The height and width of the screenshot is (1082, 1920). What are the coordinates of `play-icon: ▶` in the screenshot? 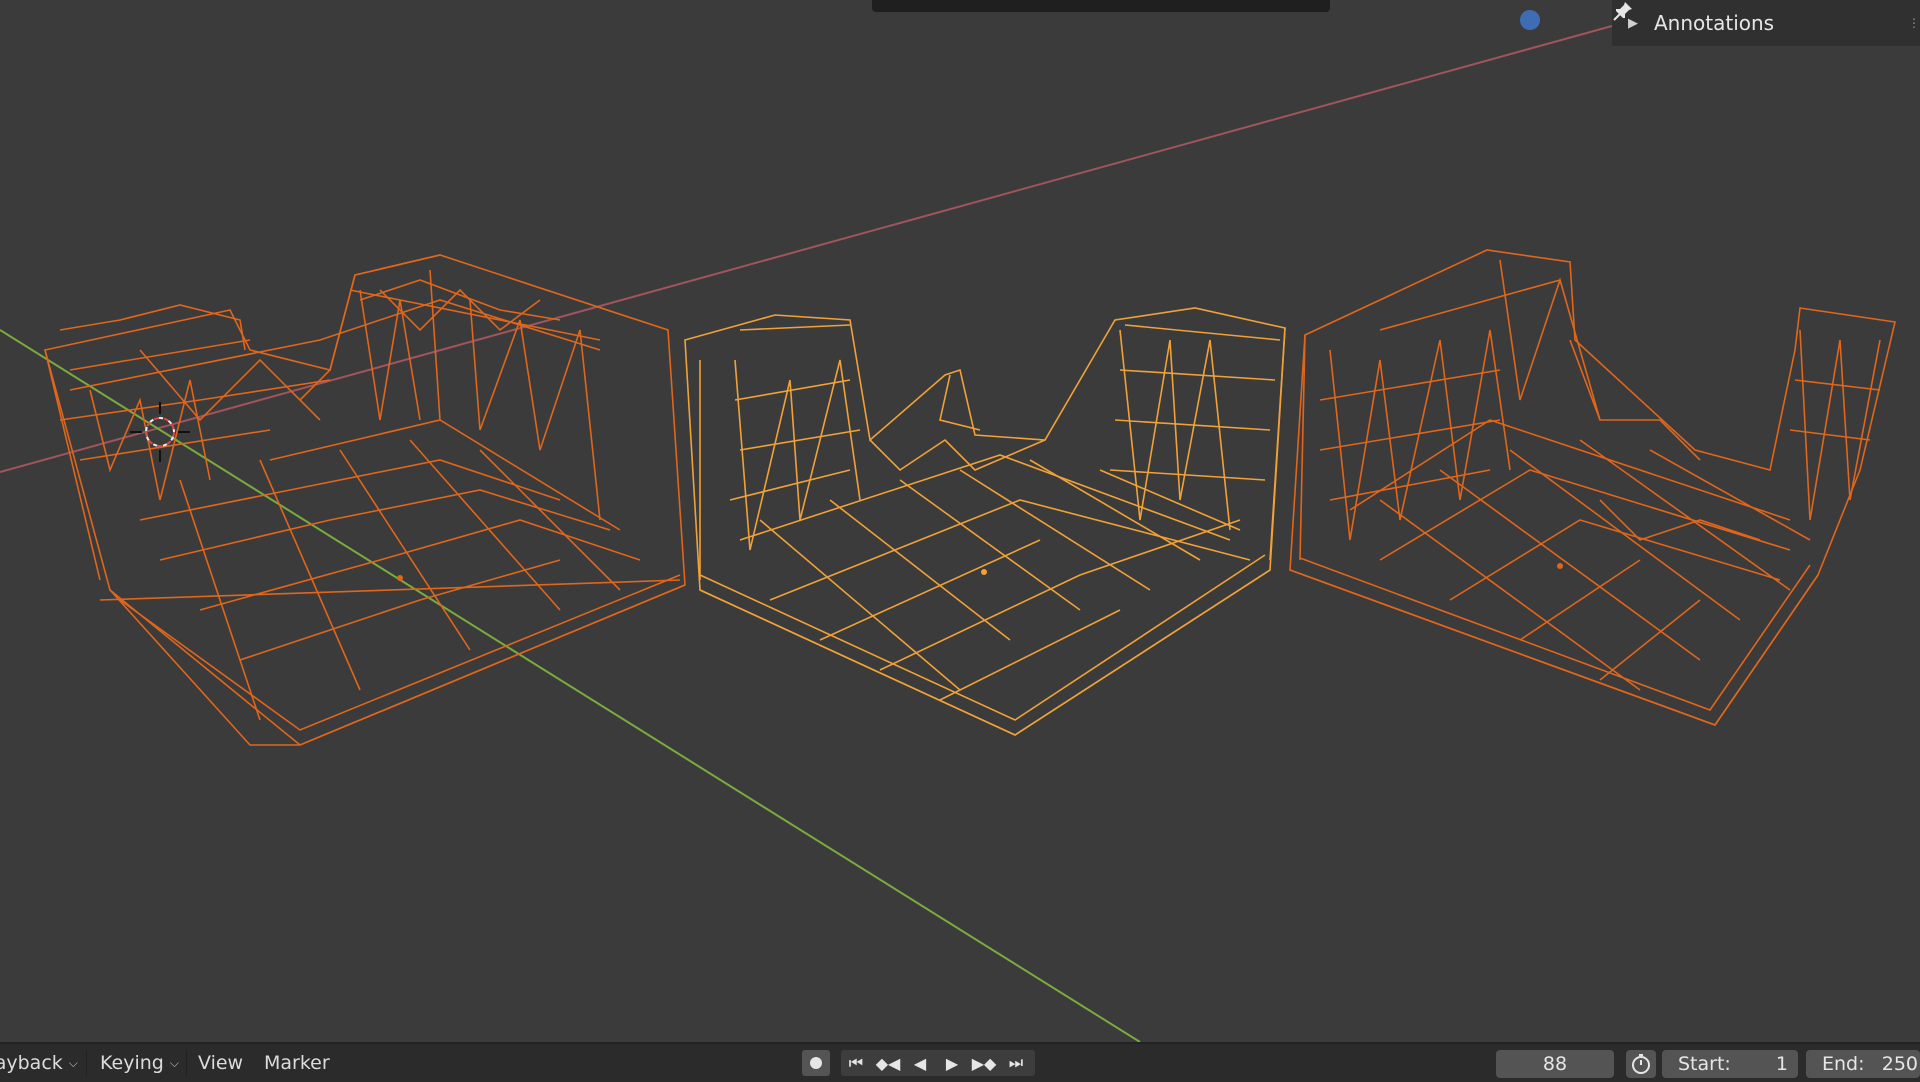 It's located at (952, 1063).